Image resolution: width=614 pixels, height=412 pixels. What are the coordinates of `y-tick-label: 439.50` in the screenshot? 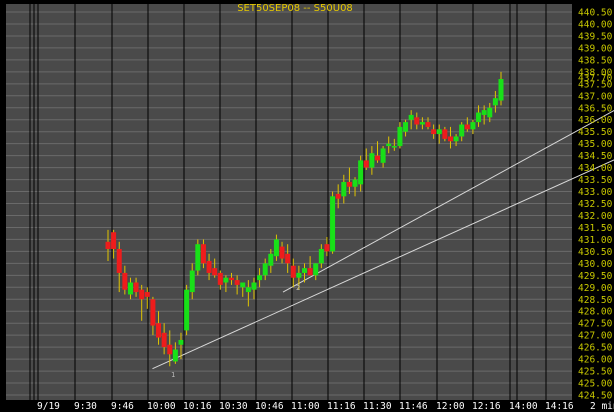 It's located at (595, 36).